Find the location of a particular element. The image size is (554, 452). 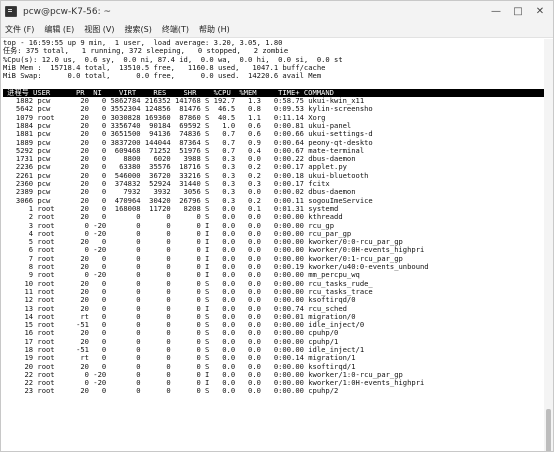

minimize-button: — is located at coordinates (496, 12).